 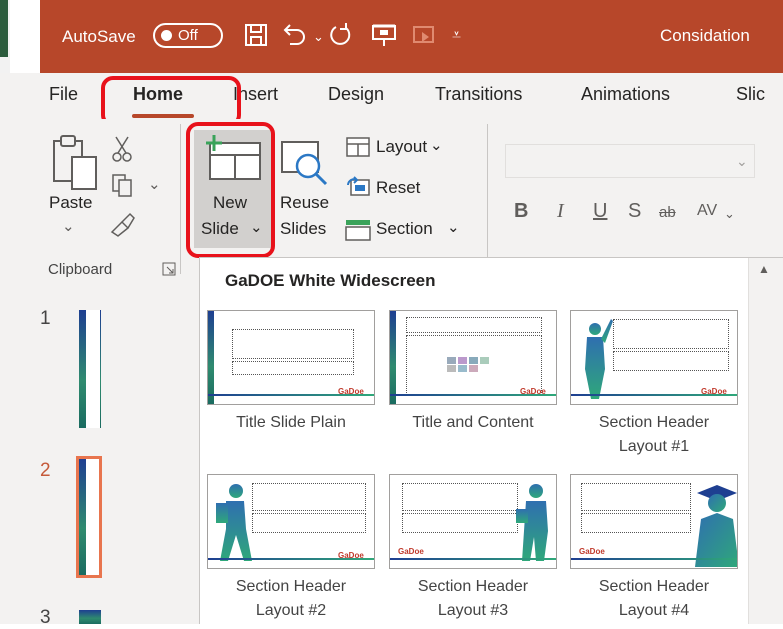 What do you see at coordinates (473, 610) in the screenshot?
I see `layout-label: Layout #3` at bounding box center [473, 610].